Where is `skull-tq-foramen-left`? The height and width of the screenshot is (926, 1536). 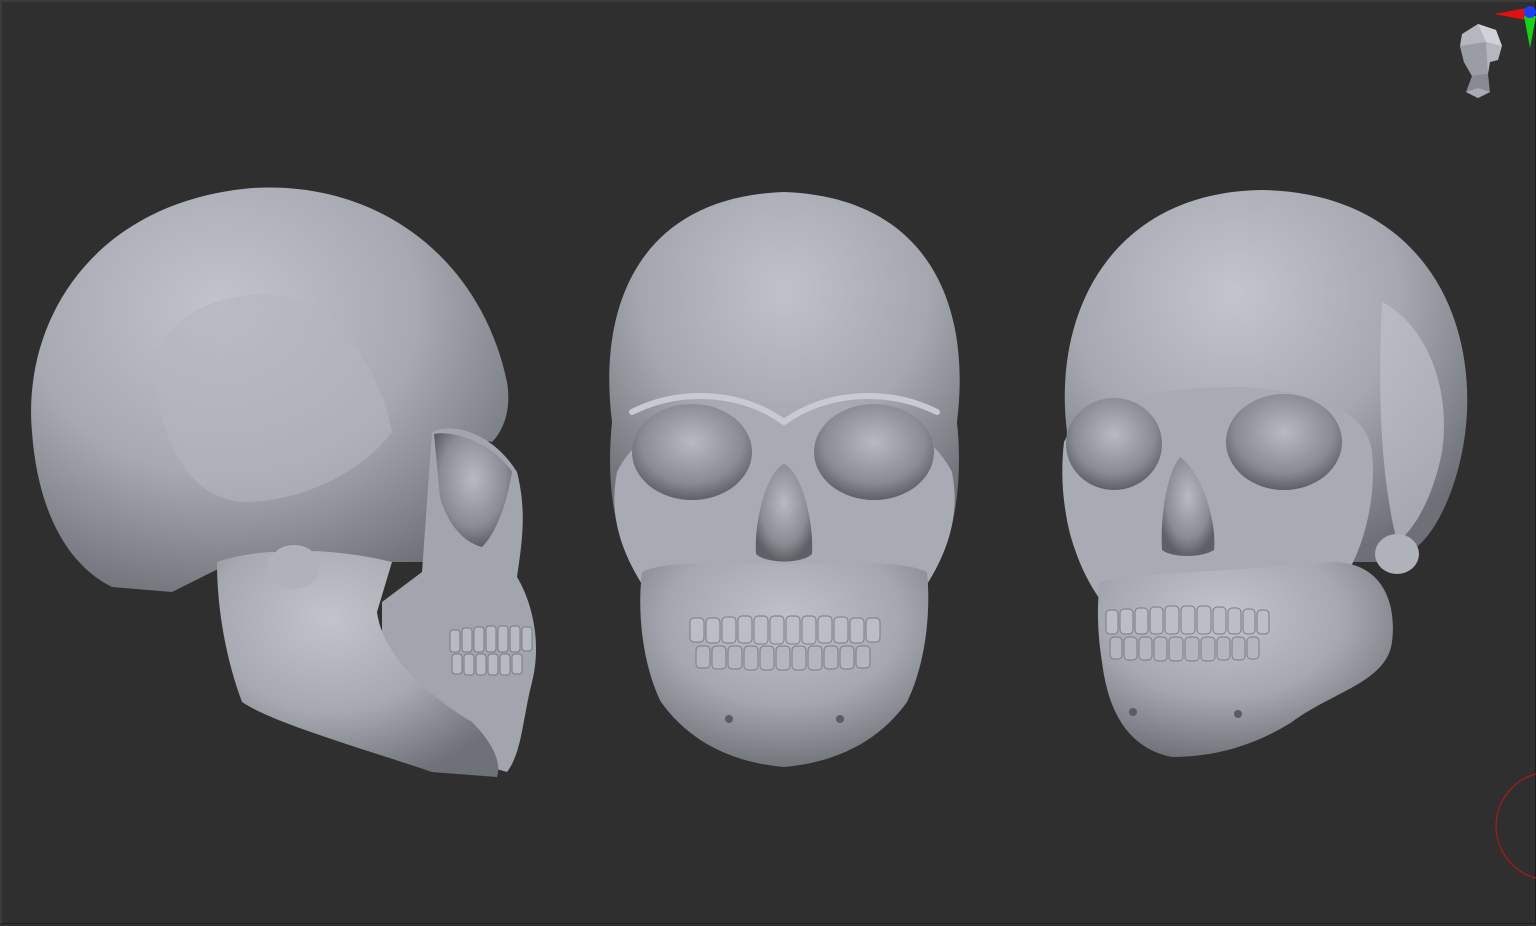 skull-tq-foramen-left is located at coordinates (1133, 712).